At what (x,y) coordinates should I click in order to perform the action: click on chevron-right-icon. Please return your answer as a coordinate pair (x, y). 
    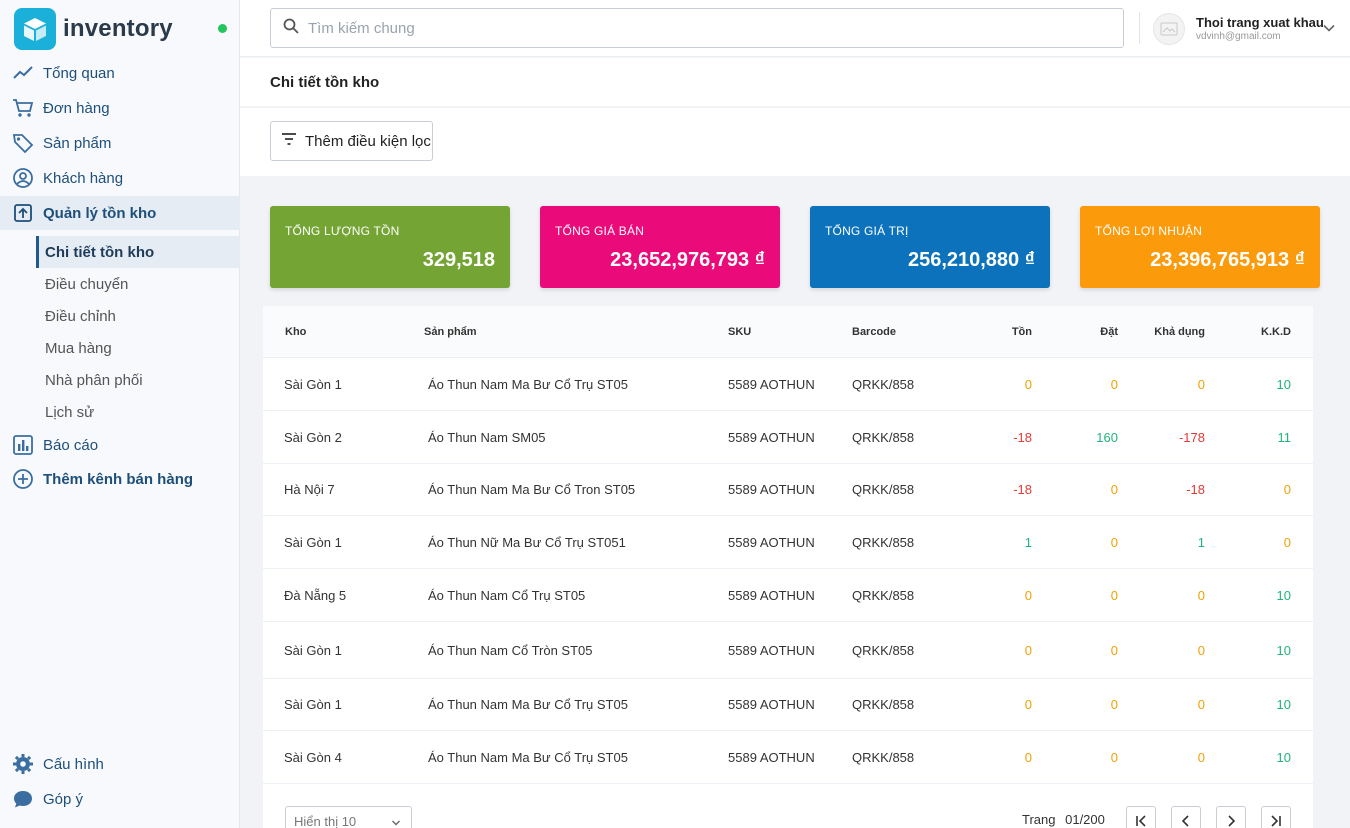
    Looking at the image, I should click on (1232, 821).